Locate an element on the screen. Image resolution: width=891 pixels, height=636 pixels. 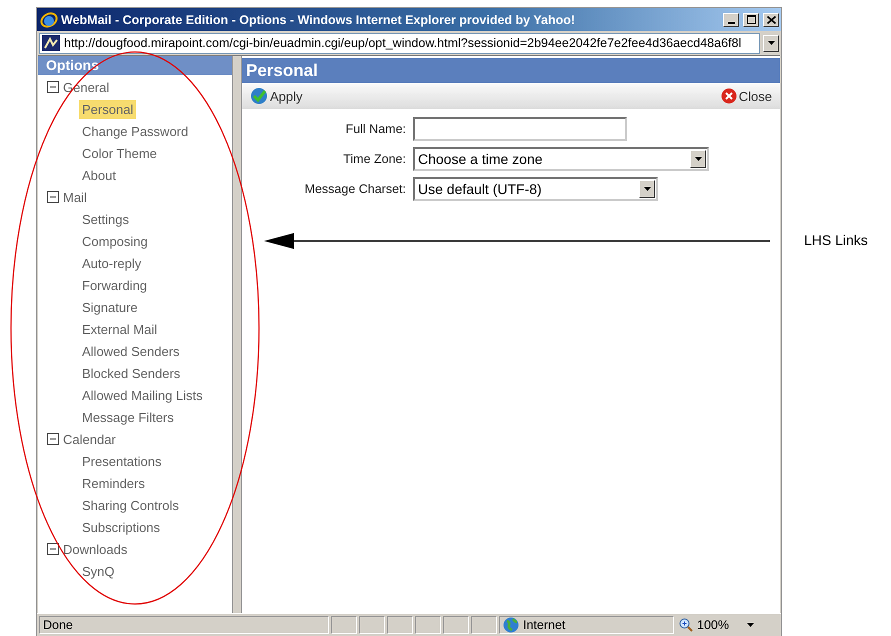
field-label: Time Zone: is located at coordinates (374, 159).